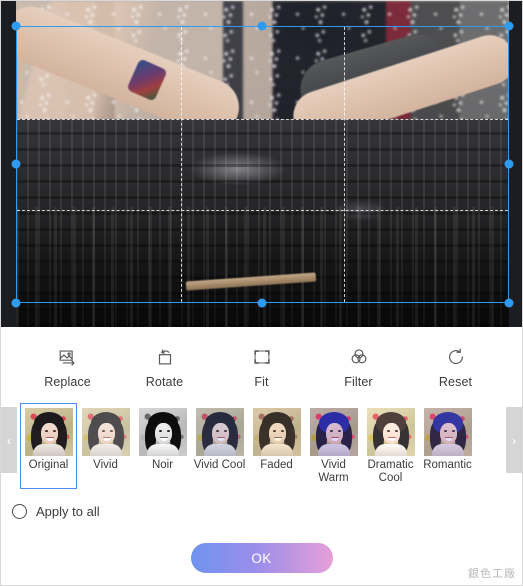  I want to click on apply-to-all-label: Apply to all, so click(68, 511).